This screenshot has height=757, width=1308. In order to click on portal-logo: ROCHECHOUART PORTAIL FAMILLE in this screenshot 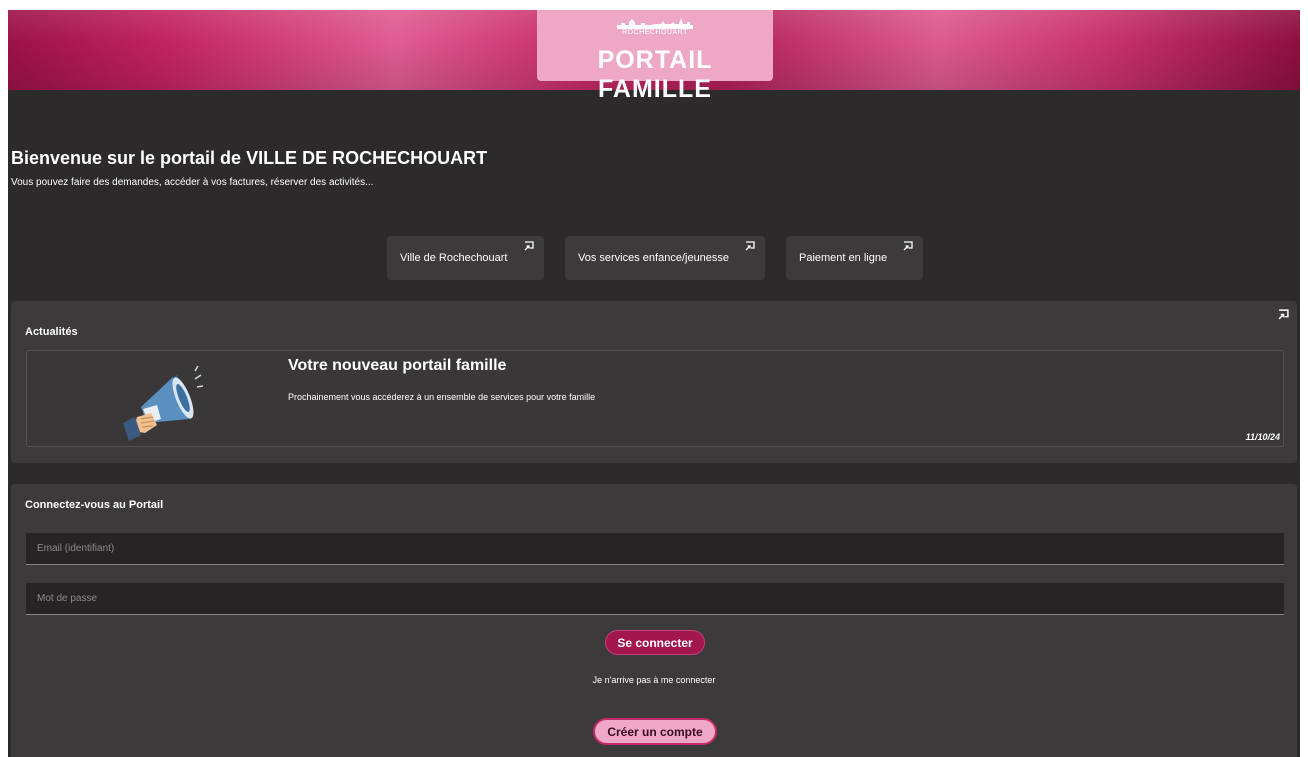, I will do `click(655, 56)`.